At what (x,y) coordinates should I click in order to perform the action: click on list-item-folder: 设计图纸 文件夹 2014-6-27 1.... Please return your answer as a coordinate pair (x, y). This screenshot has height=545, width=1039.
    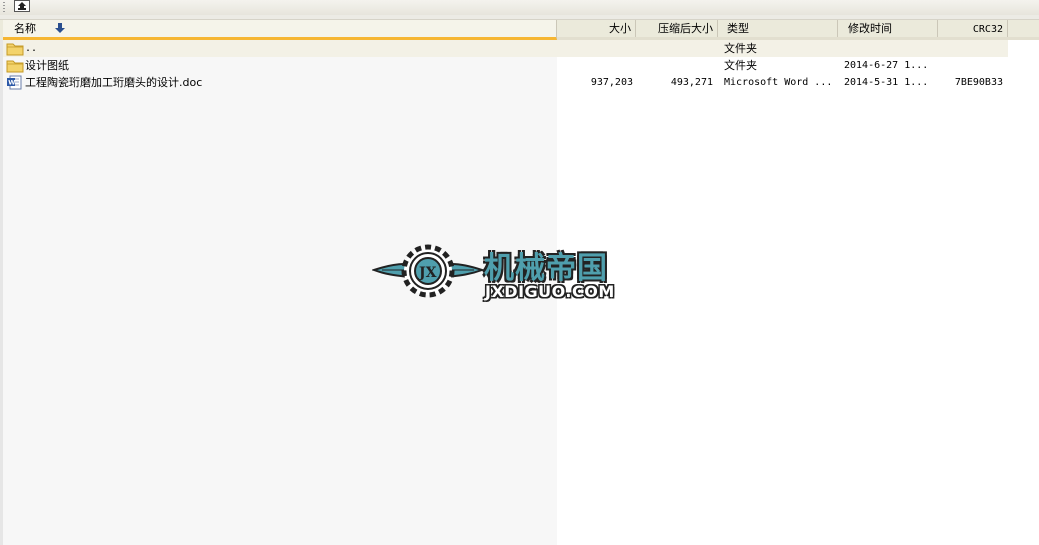
    Looking at the image, I should click on (505, 65).